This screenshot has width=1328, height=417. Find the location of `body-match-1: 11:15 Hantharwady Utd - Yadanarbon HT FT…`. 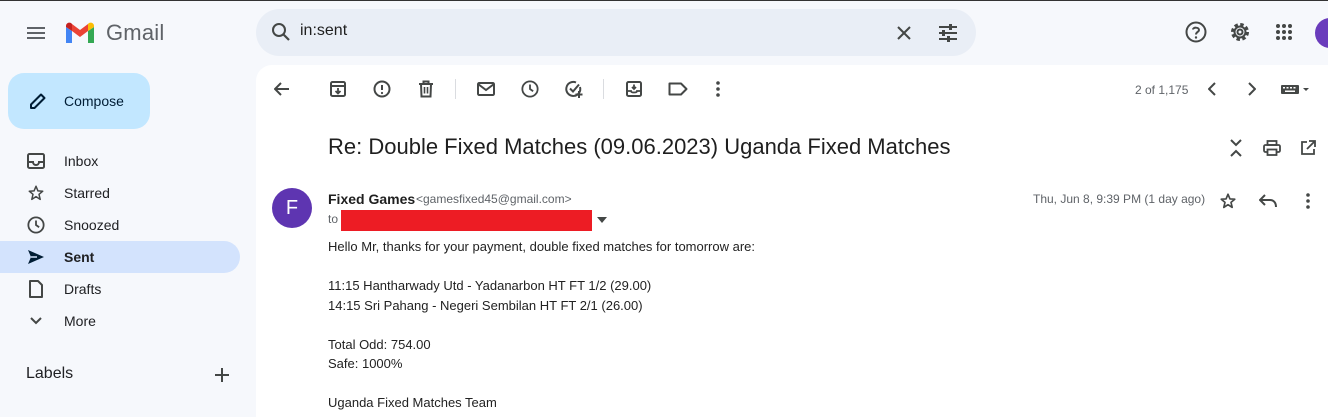

body-match-1: 11:15 Hantharwady Utd - Yadanarbon HT FT… is located at coordinates (490, 285).